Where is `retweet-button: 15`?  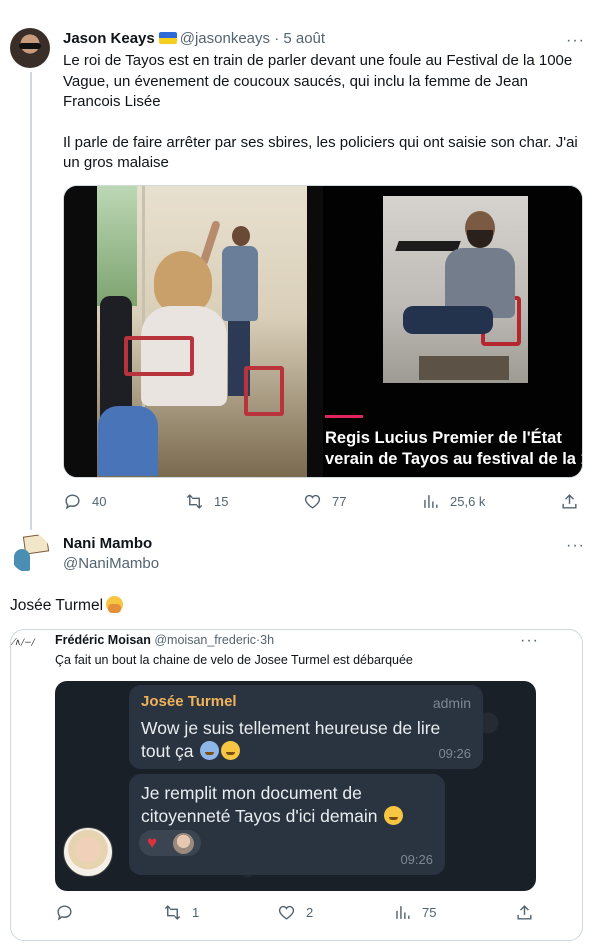
retweet-button: 15 is located at coordinates (206, 501).